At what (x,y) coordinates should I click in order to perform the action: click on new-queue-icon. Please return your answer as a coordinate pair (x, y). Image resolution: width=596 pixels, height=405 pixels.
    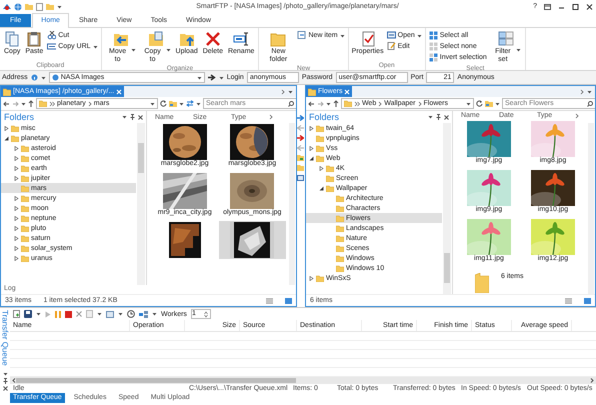
    Looking at the image, I should click on (16, 314).